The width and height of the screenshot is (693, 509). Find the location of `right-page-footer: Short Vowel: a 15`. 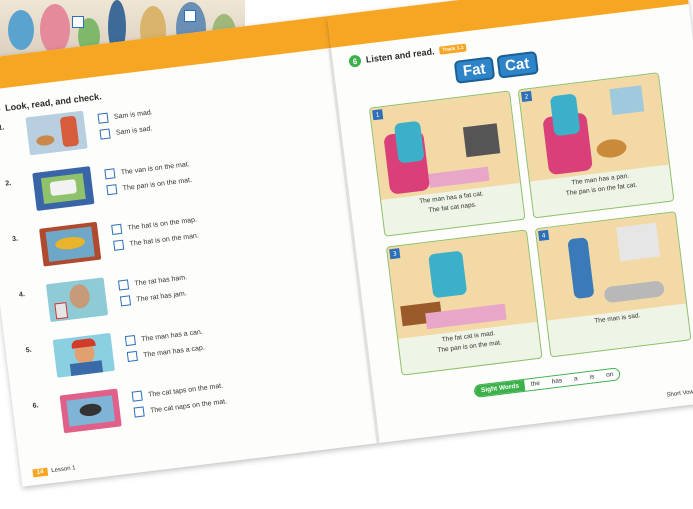

right-page-footer: Short Vowel: a 15 is located at coordinates (679, 392).